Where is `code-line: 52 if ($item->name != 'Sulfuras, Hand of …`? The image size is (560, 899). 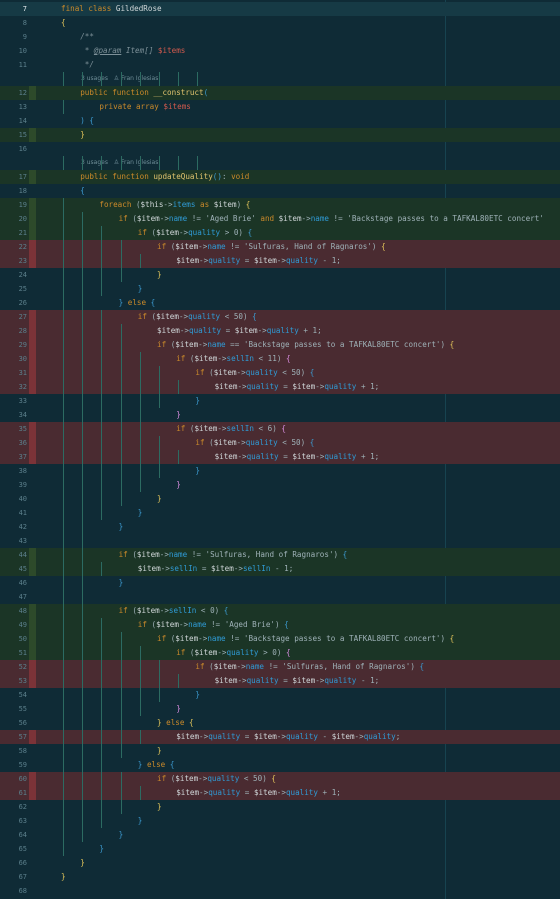 code-line: 52 if ($item->name != 'Sulfuras, Hand of … is located at coordinates (280, 667).